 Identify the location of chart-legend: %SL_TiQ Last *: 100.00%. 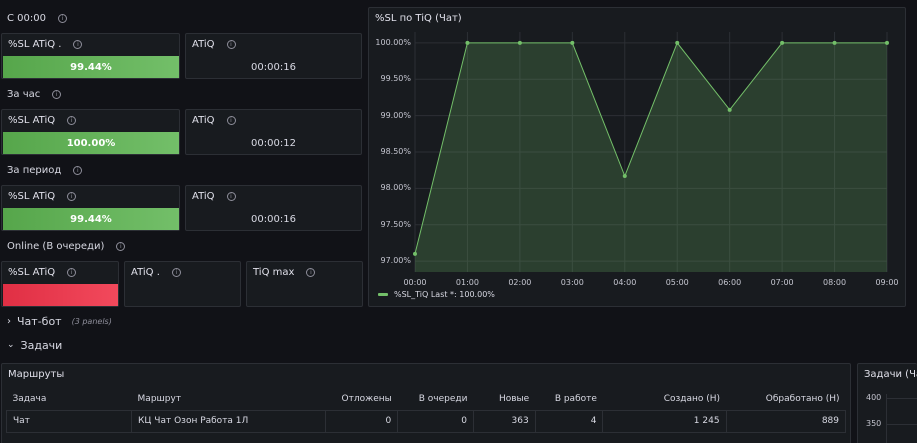
(436, 294).